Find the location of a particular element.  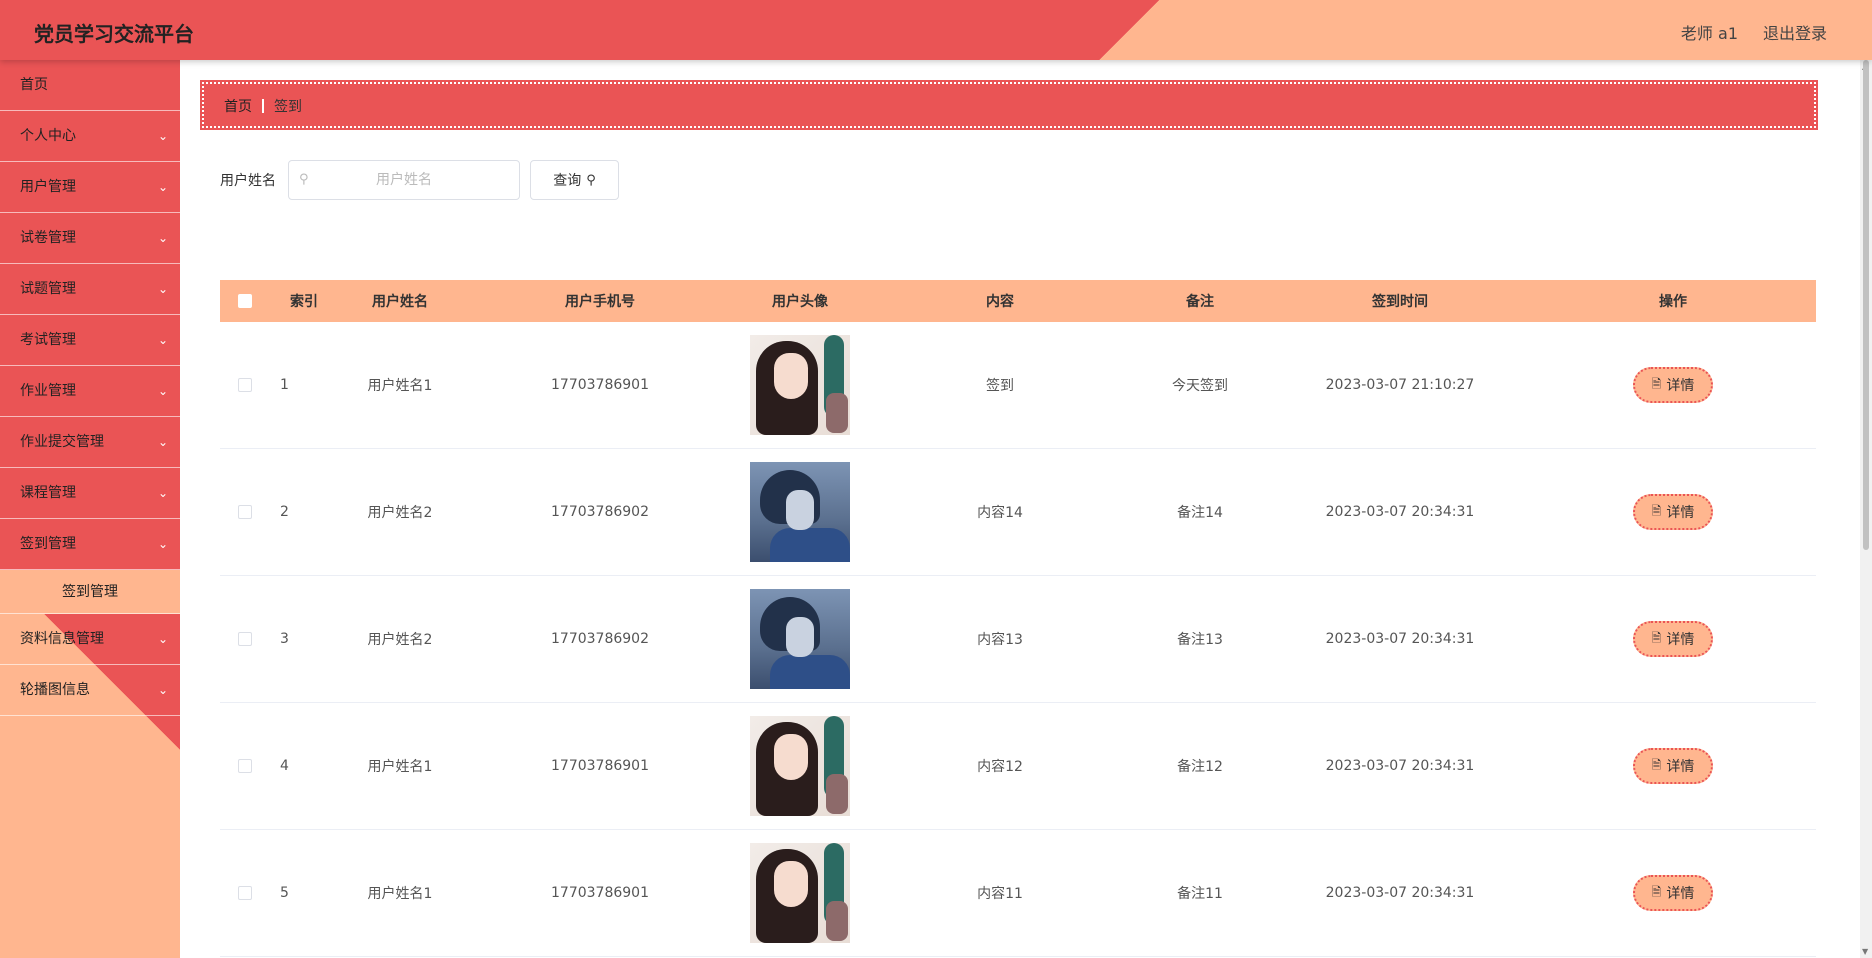

cell-content: 签到 is located at coordinates (1000, 386).